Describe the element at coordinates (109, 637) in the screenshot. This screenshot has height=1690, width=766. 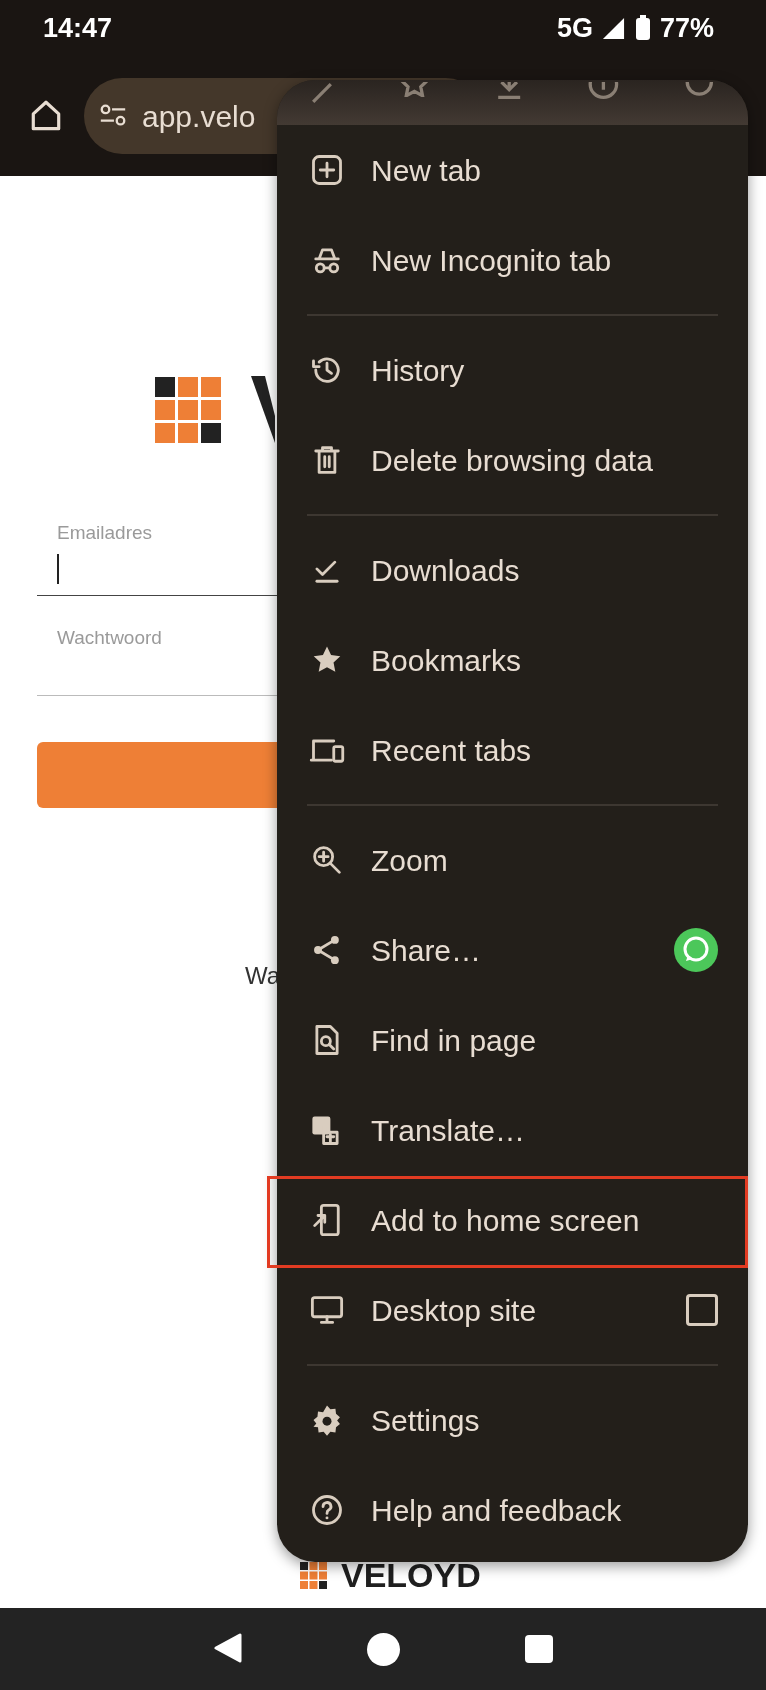
I see `password-label: Wachtwoord` at that location.